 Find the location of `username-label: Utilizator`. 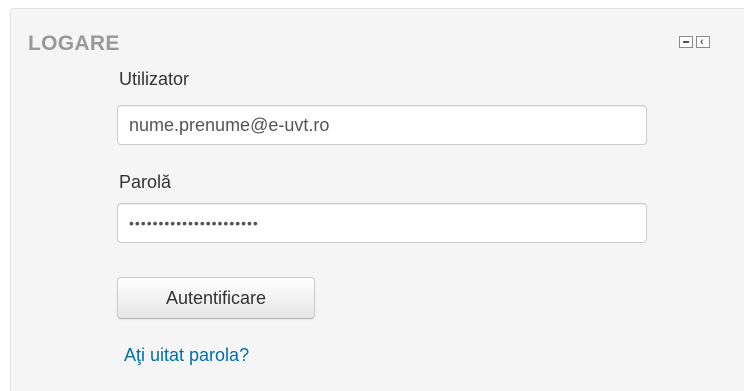

username-label: Utilizator is located at coordinates (154, 79).